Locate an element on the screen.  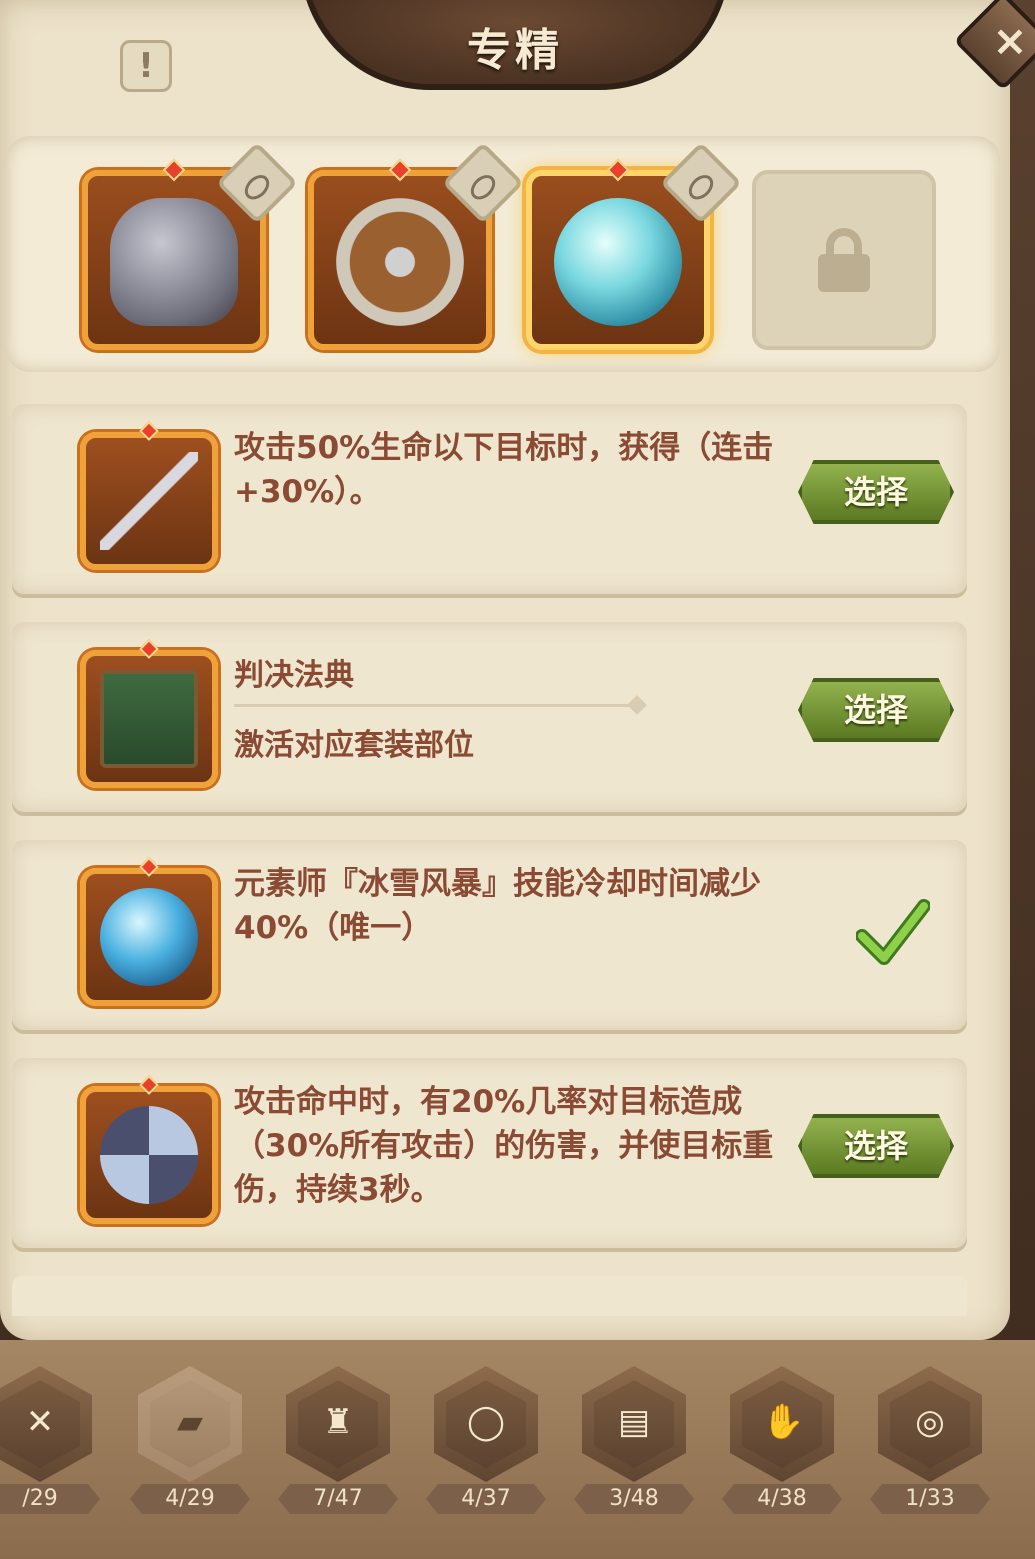
amulet-icon: ◯ is located at coordinates (486, 1422).